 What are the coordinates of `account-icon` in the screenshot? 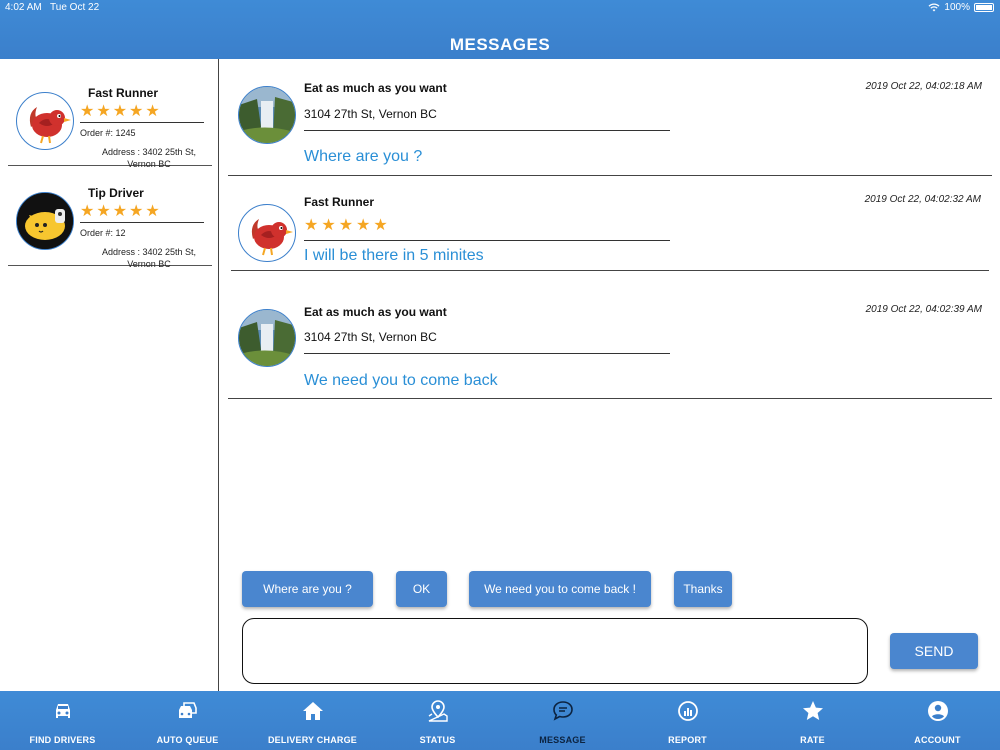 It's located at (937, 711).